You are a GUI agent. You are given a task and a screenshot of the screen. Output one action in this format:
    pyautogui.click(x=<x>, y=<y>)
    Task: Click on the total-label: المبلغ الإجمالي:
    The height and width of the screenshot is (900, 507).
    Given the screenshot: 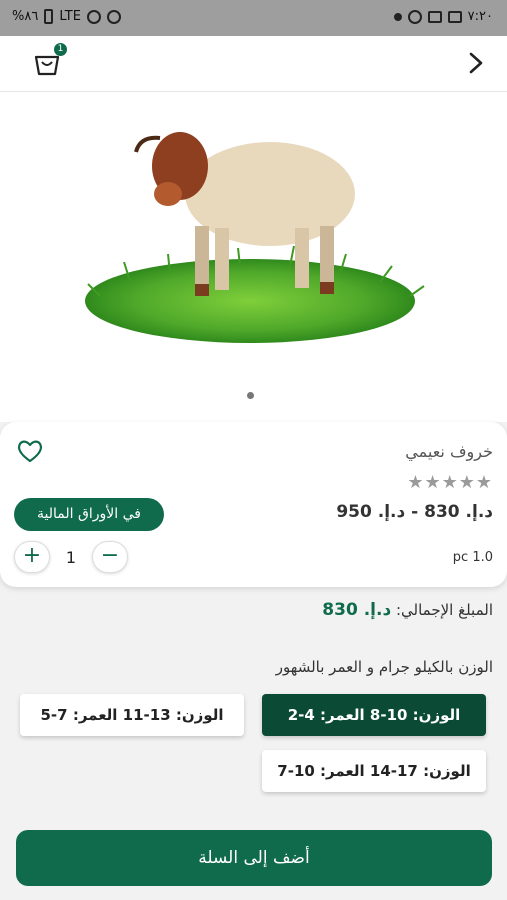 What is the action you would take?
    pyautogui.click(x=444, y=610)
    